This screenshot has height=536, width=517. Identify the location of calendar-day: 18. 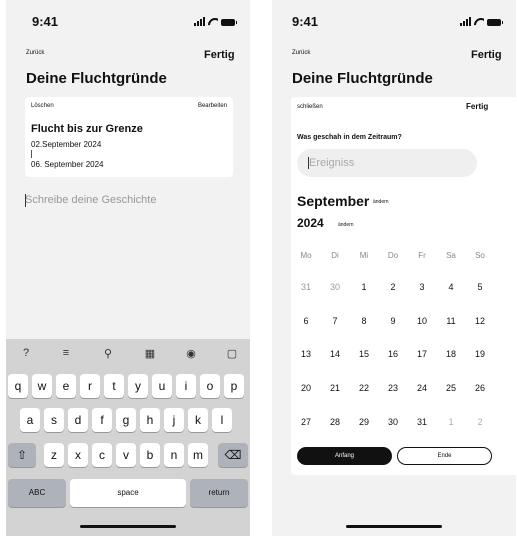
(451, 354).